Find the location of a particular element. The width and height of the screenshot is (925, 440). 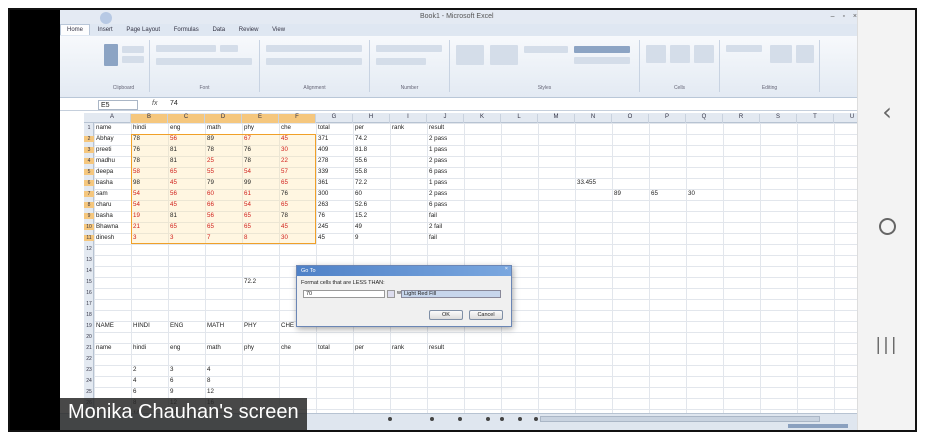

name-box: E5 is located at coordinates (118, 105).